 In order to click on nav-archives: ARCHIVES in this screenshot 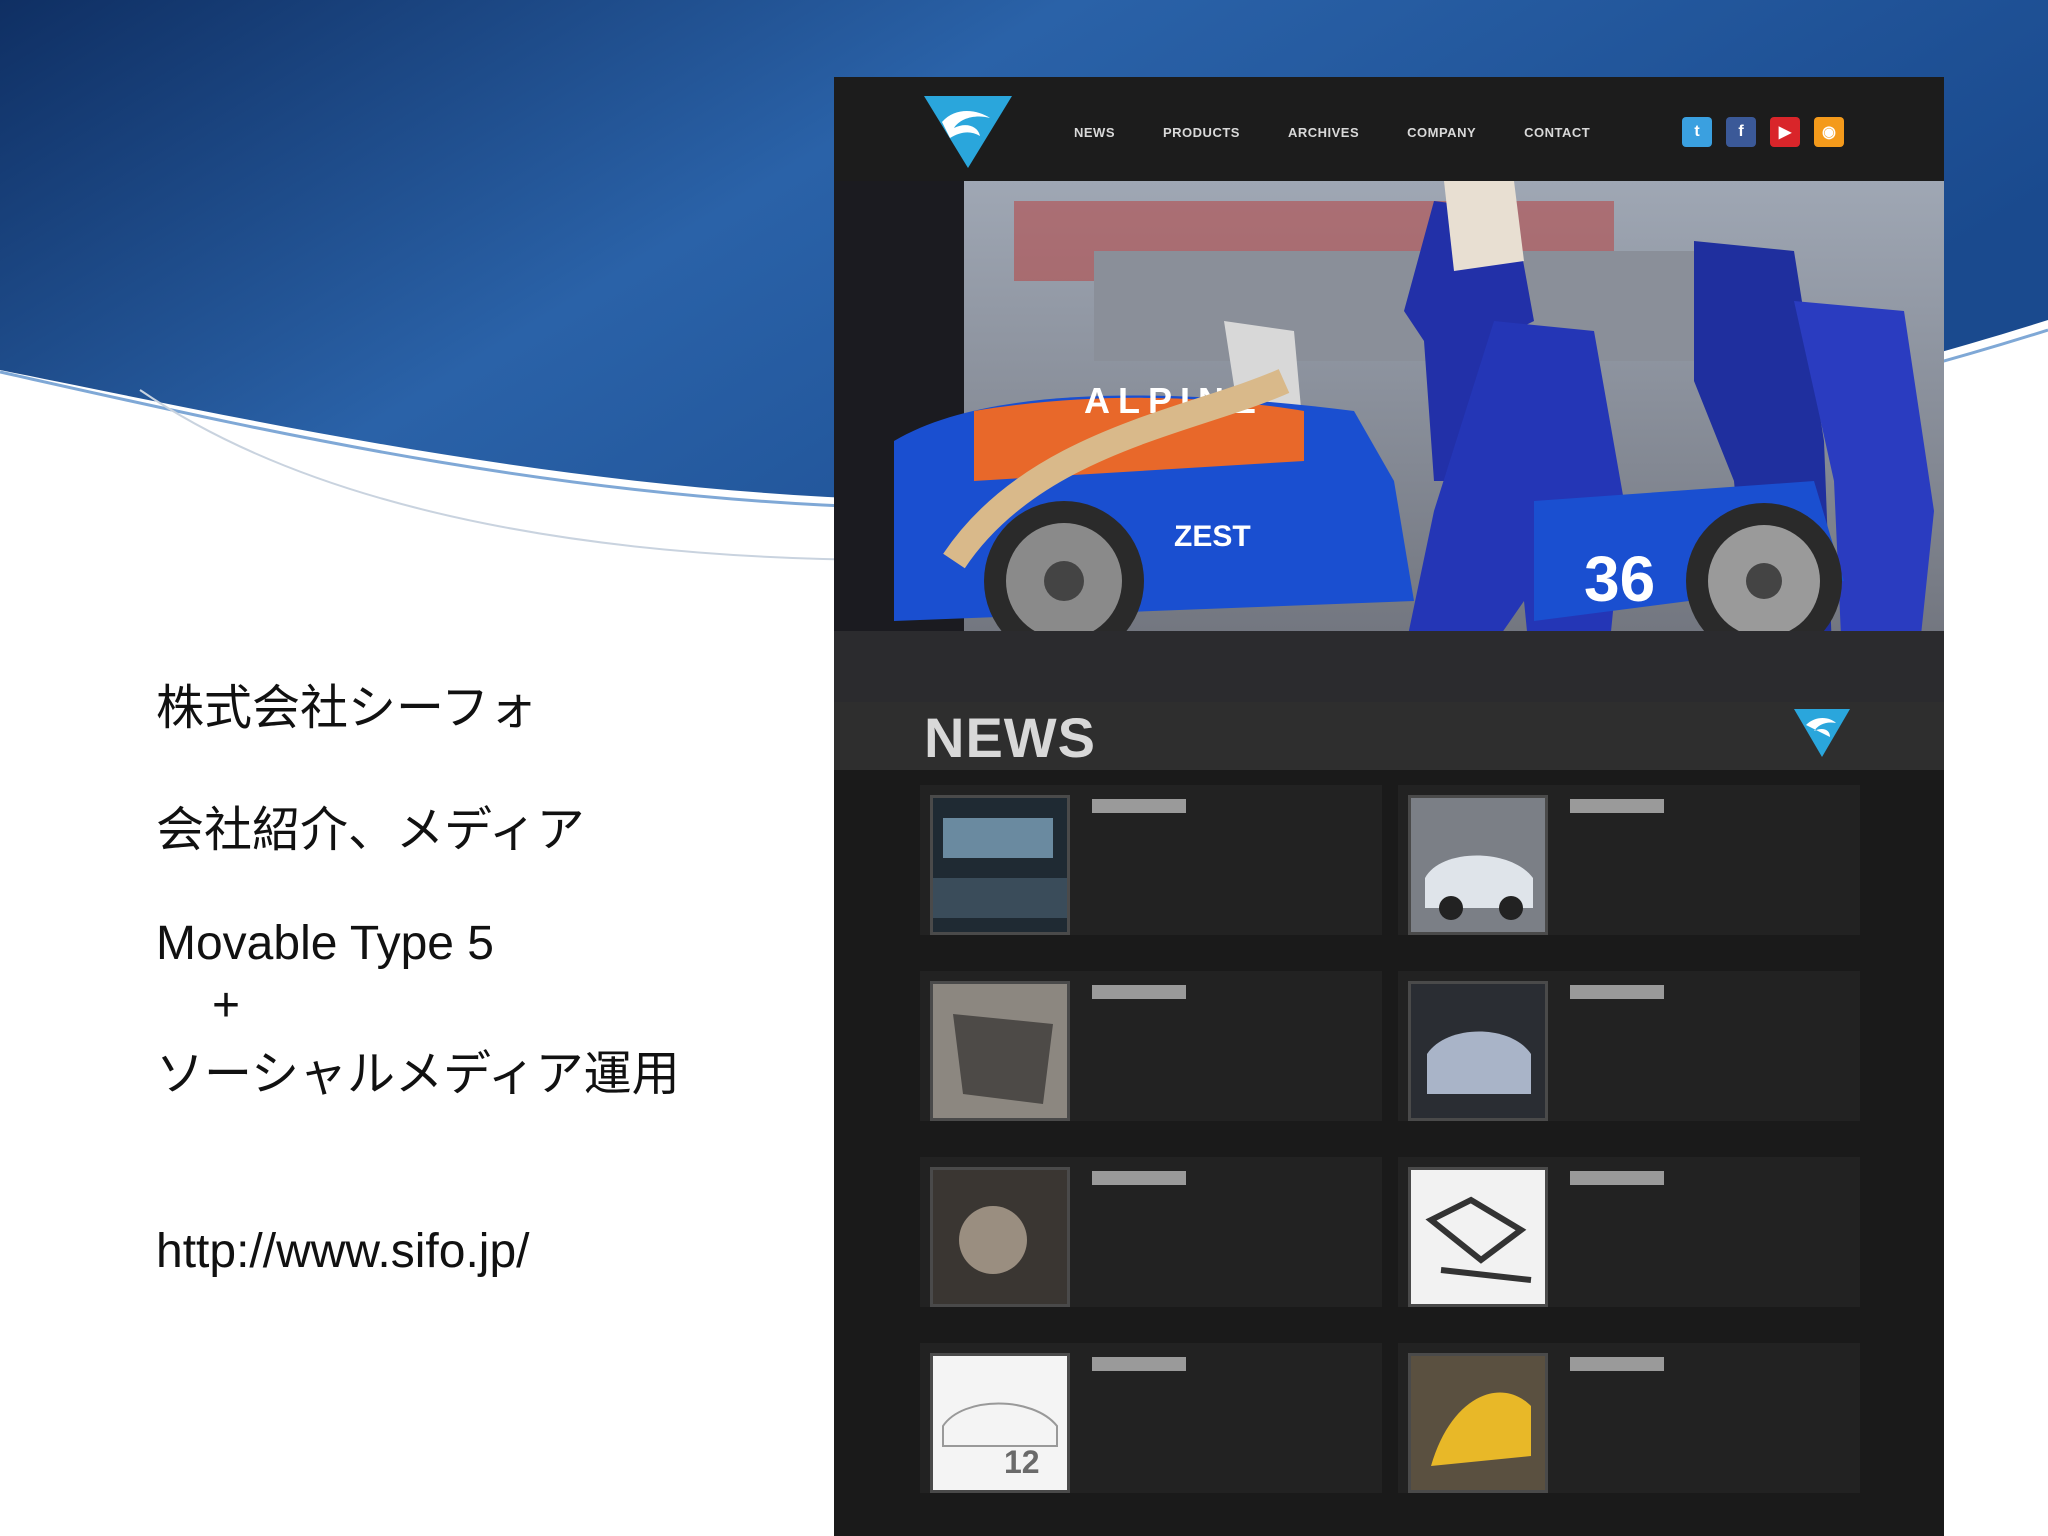, I will do `click(1323, 132)`.